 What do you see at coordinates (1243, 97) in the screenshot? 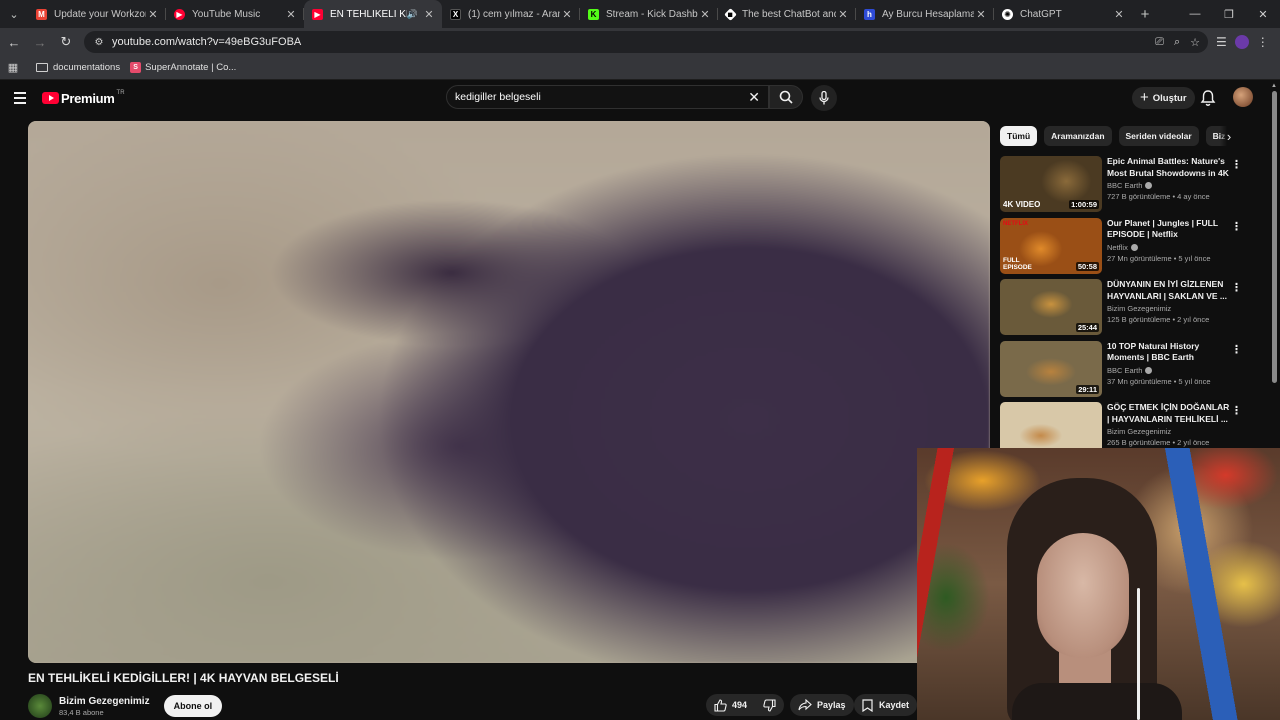
I see `account-avatar` at bounding box center [1243, 97].